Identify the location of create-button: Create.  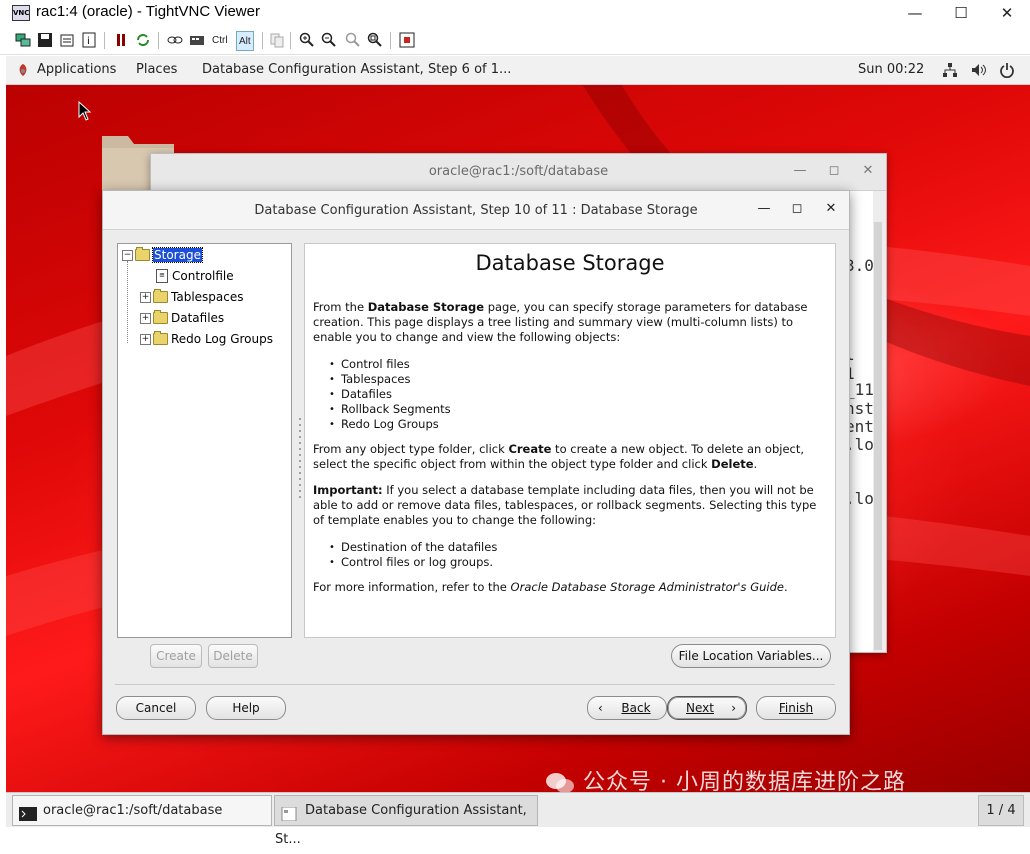
(176, 656).